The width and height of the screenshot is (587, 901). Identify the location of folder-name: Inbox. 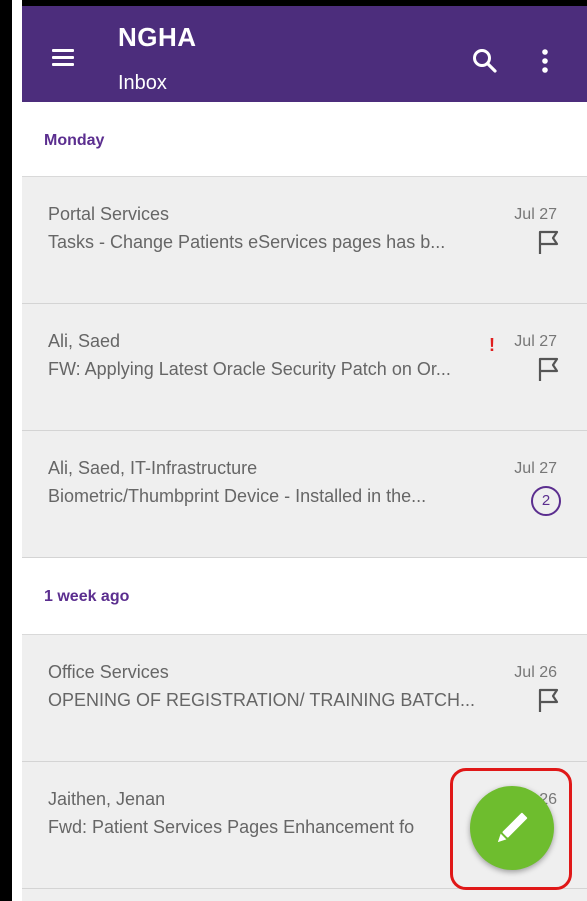
(142, 83).